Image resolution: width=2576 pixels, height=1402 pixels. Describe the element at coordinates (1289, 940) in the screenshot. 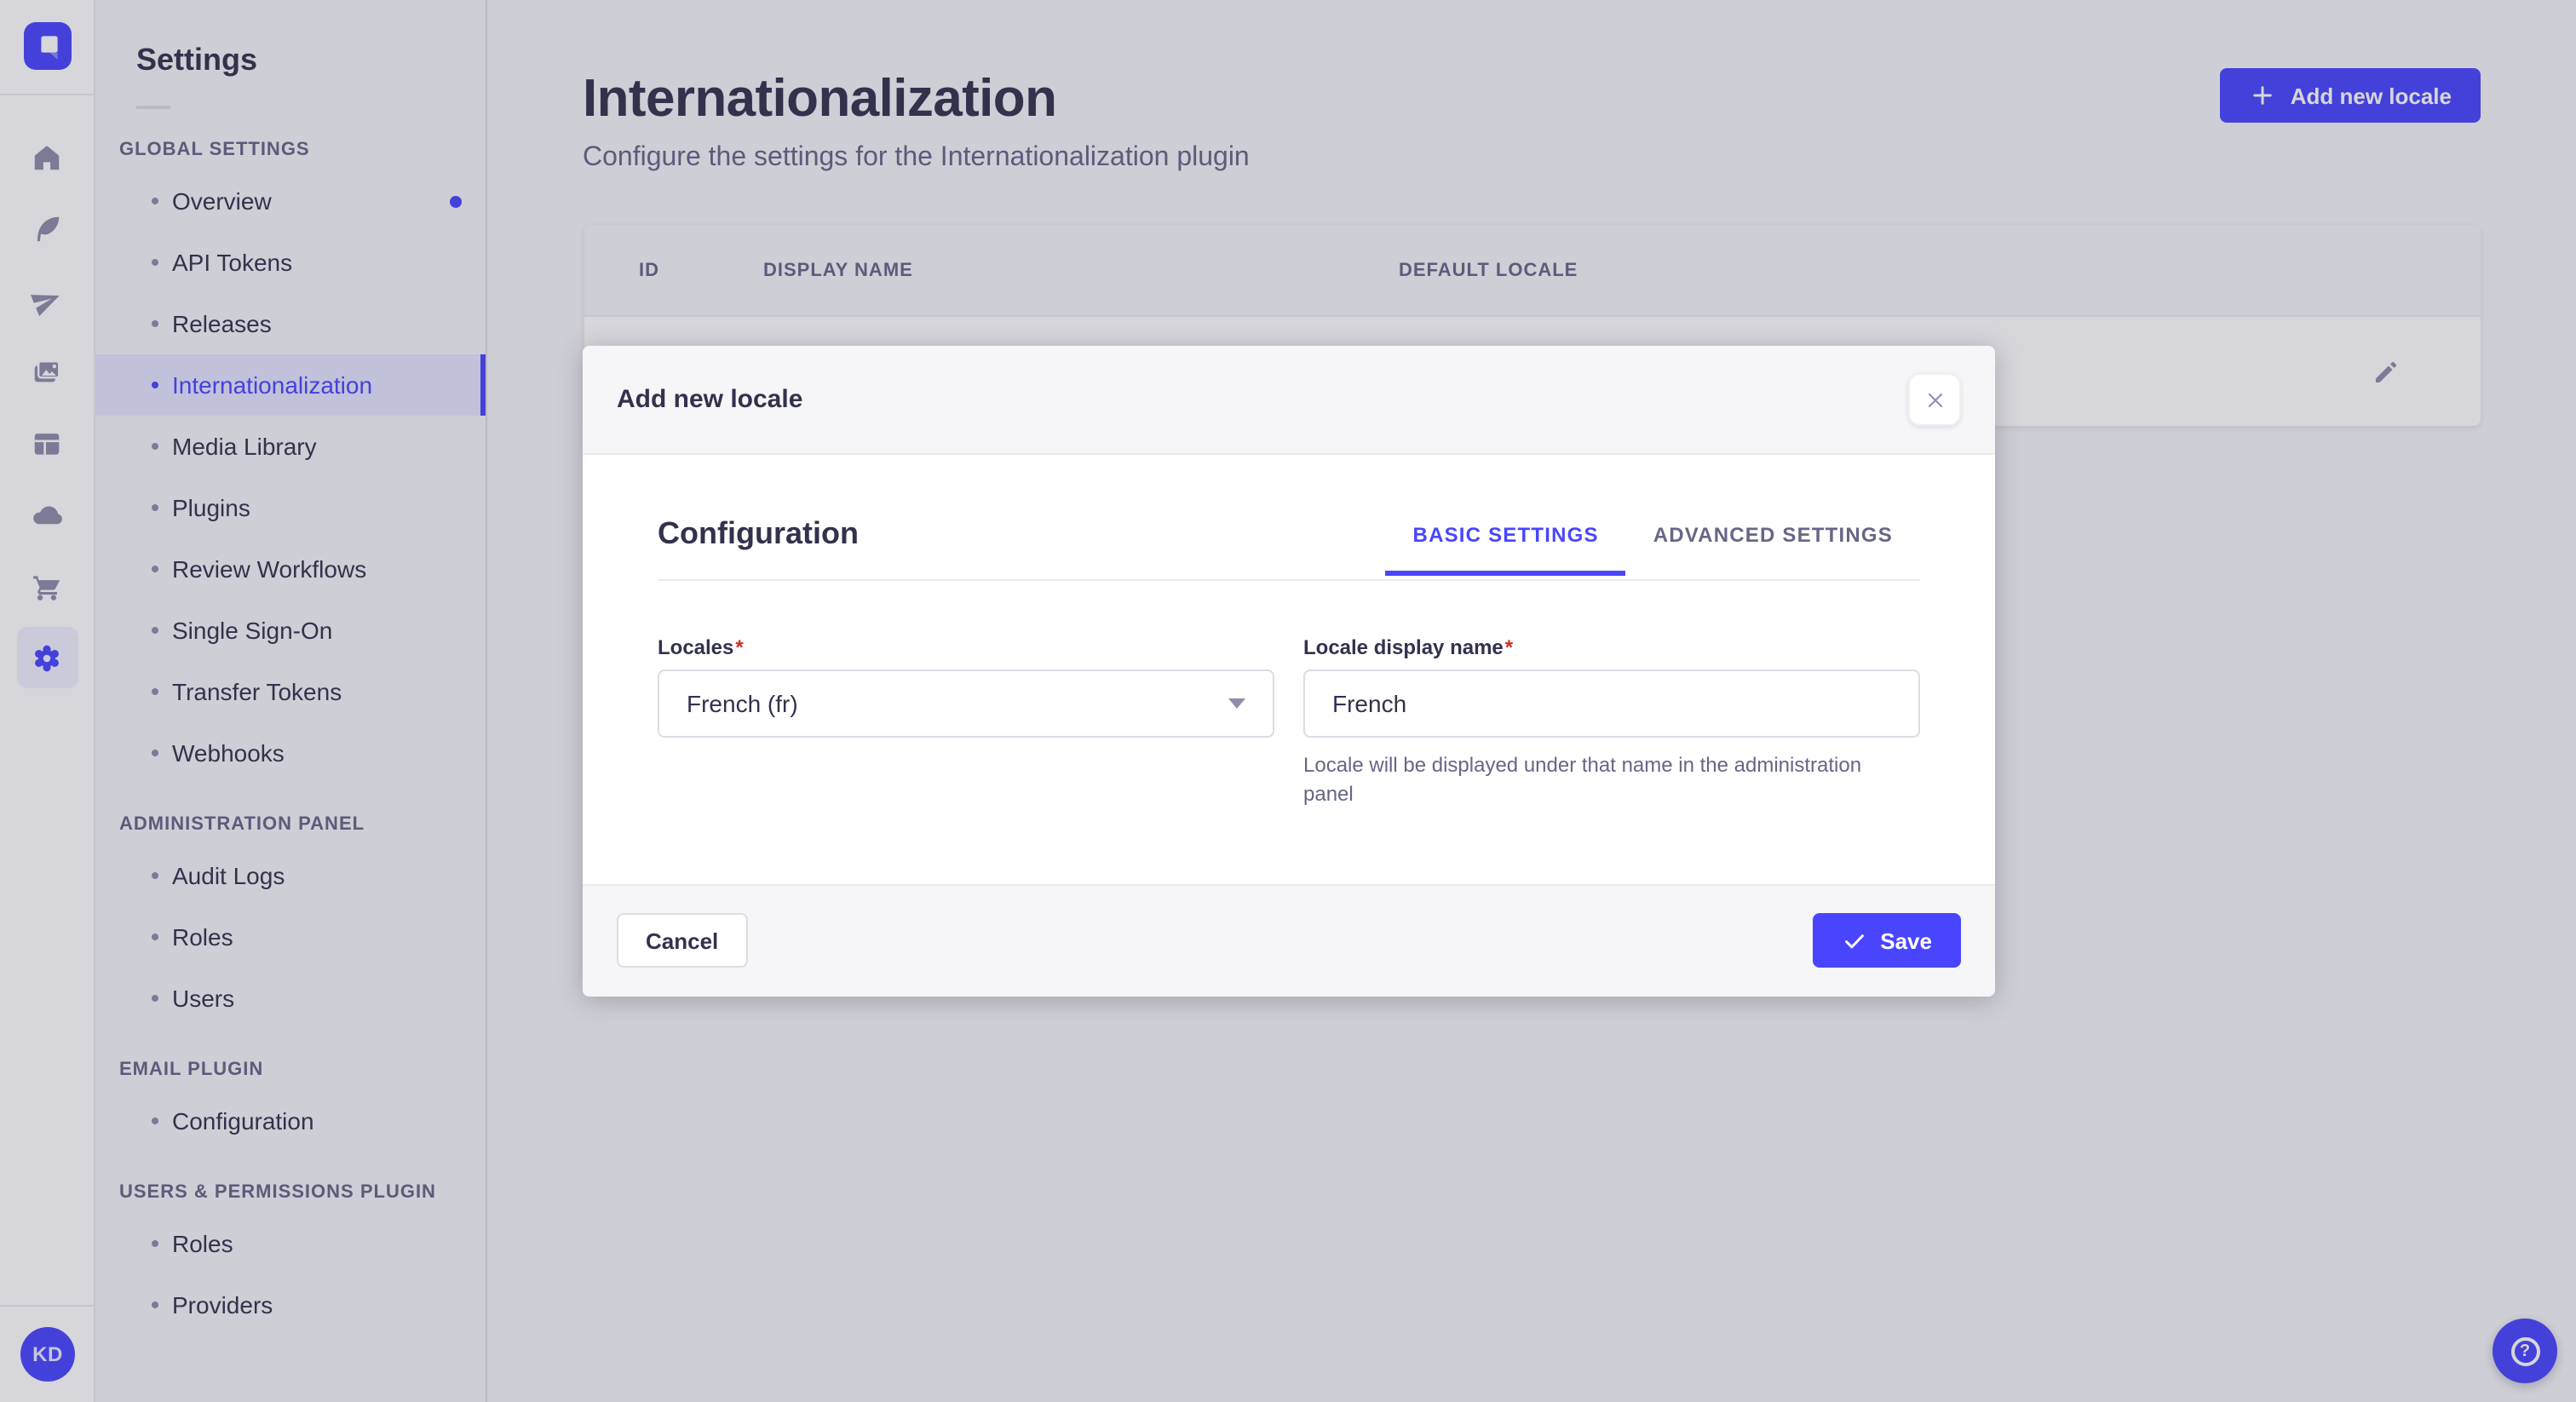

I see `modal-footer: Cancel Save` at that location.